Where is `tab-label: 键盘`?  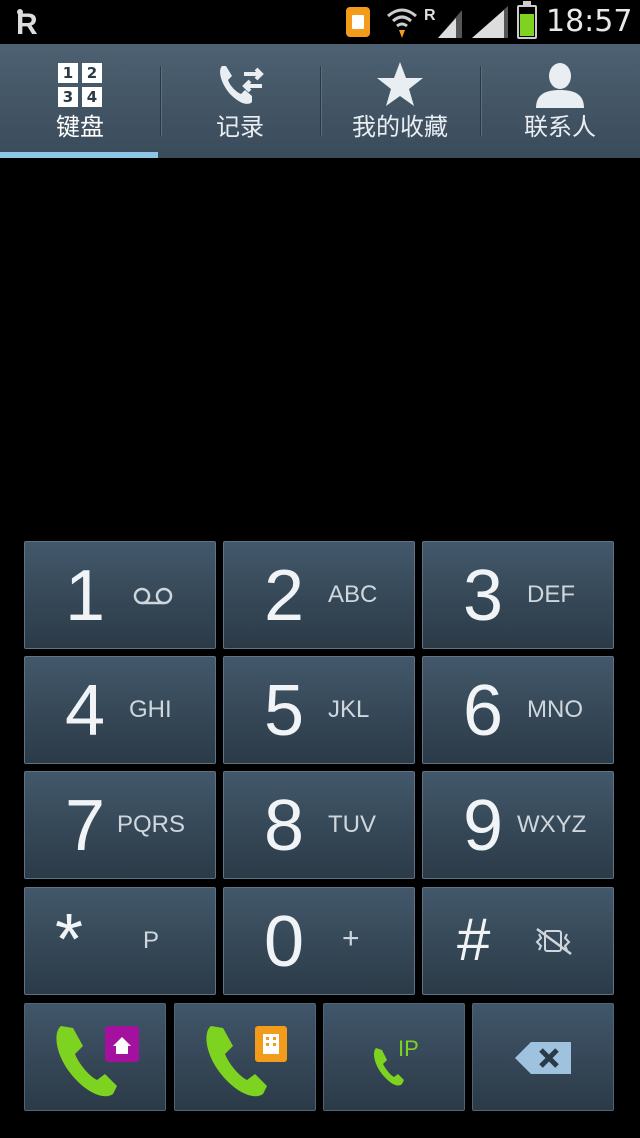 tab-label: 键盘 is located at coordinates (80, 127).